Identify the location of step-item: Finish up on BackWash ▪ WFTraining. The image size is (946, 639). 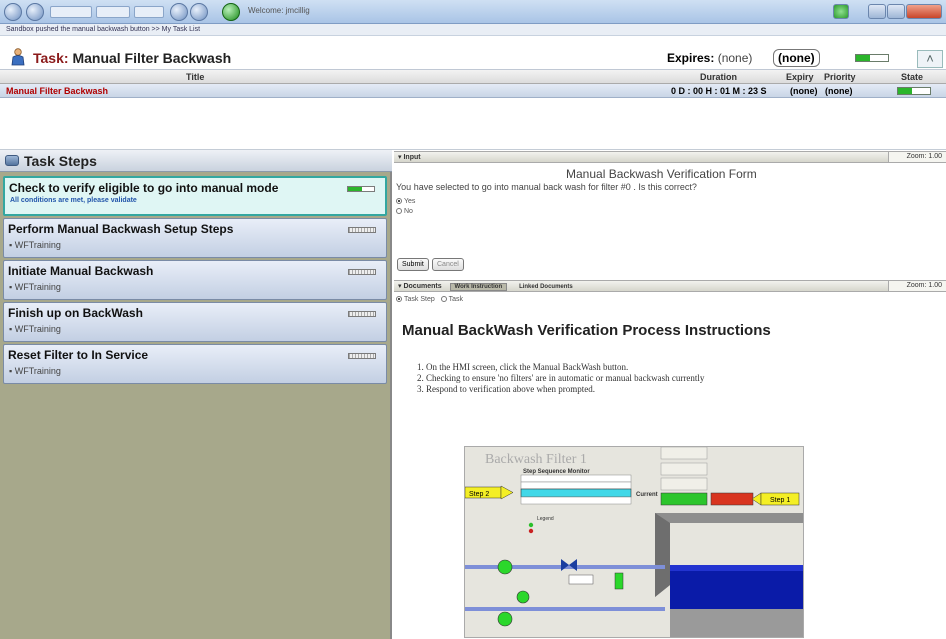
(195, 322).